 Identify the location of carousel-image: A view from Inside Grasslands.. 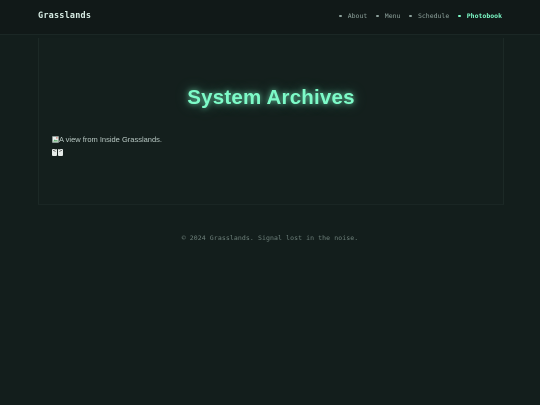
(107, 139).